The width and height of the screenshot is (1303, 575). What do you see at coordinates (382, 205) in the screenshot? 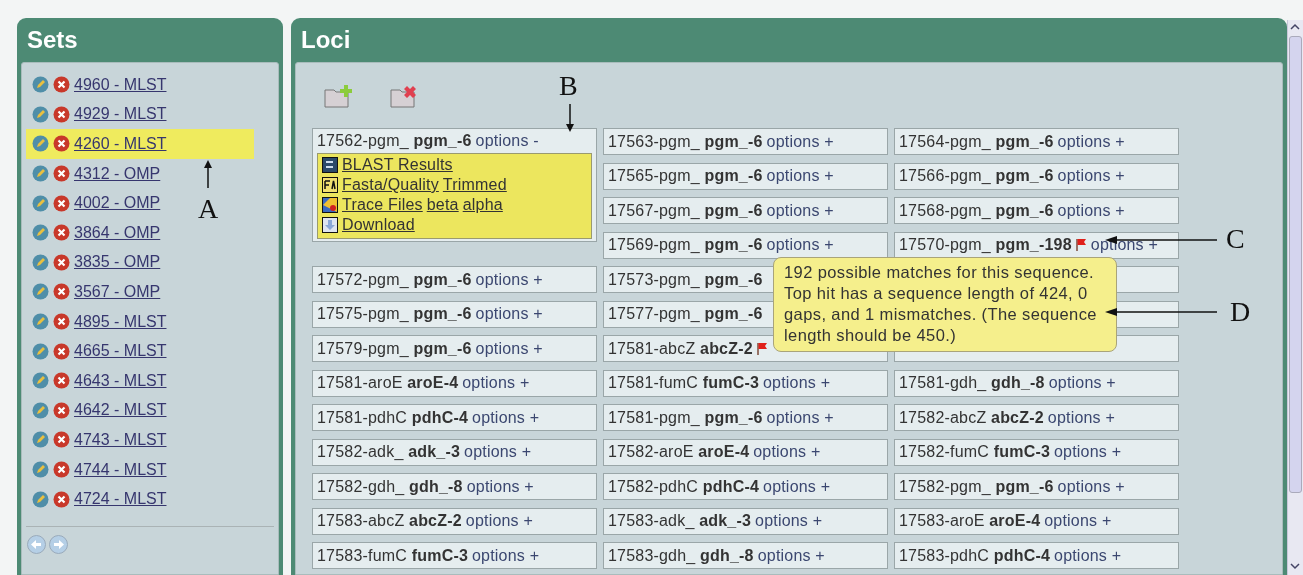
I see `menu-link: Trace Files` at bounding box center [382, 205].